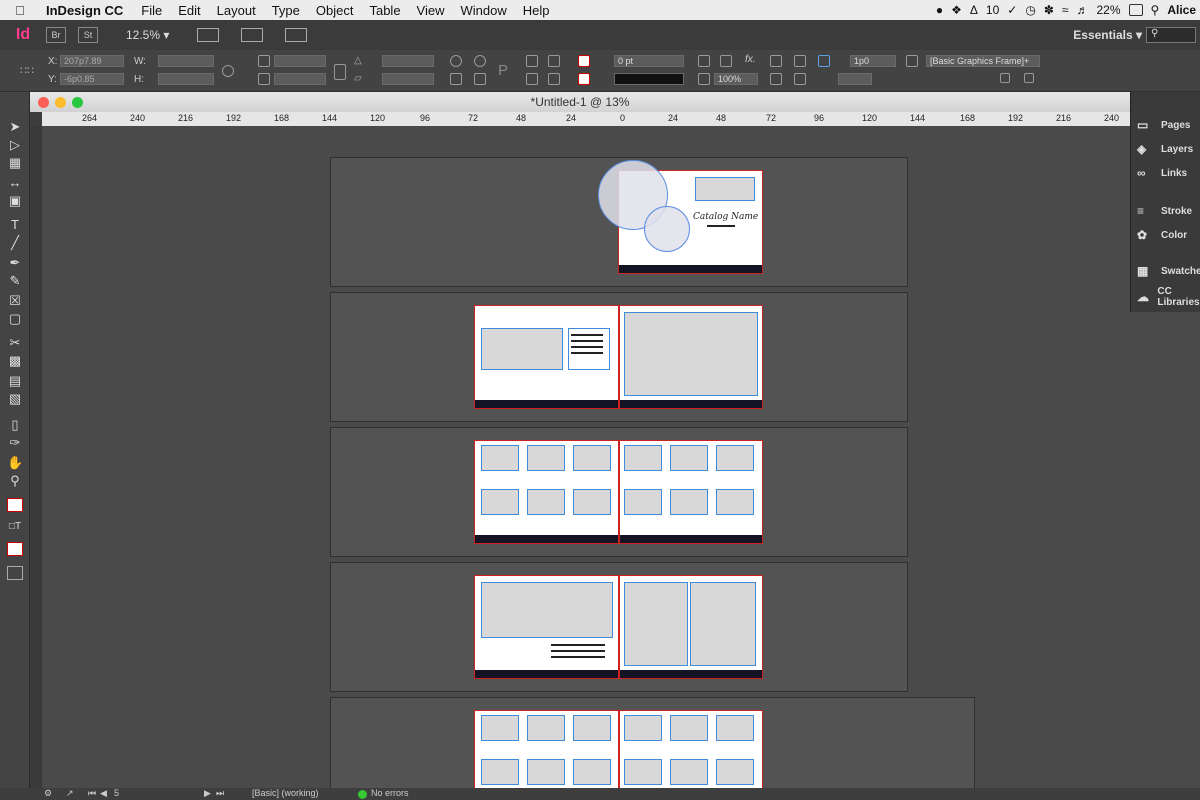 The image size is (1200, 800). Describe the element at coordinates (70, 793) in the screenshot. I see `open-page-icon: ↗` at that location.